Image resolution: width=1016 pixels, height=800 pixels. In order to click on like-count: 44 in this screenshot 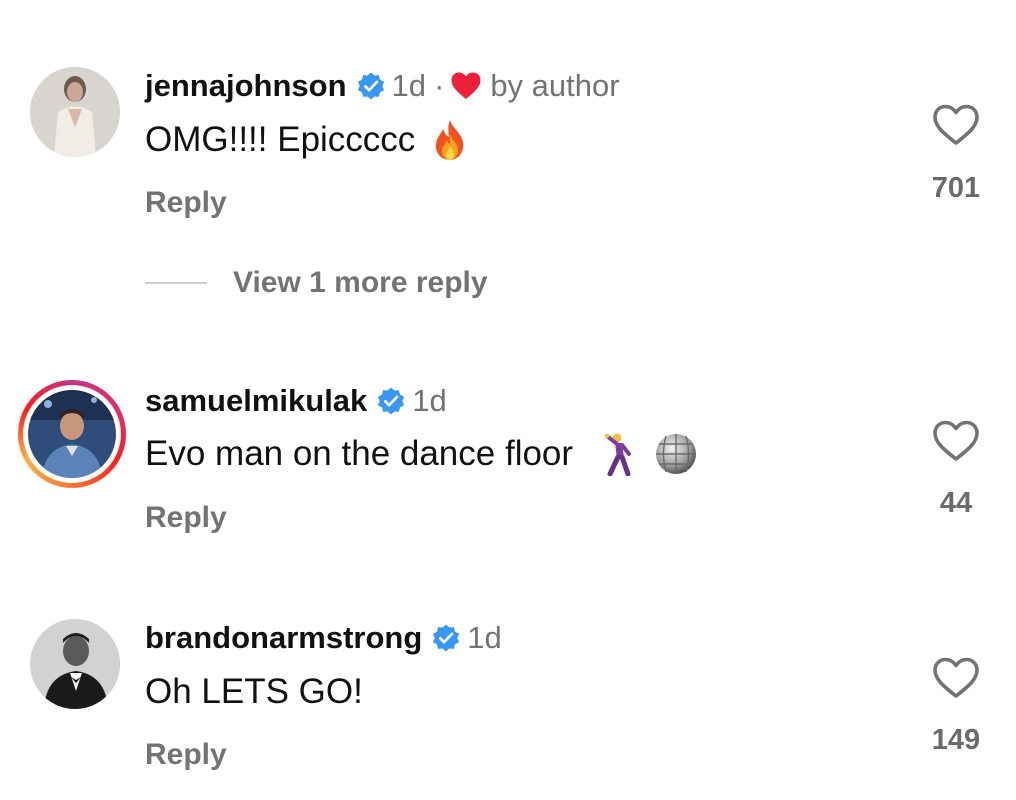, I will do `click(956, 503)`.